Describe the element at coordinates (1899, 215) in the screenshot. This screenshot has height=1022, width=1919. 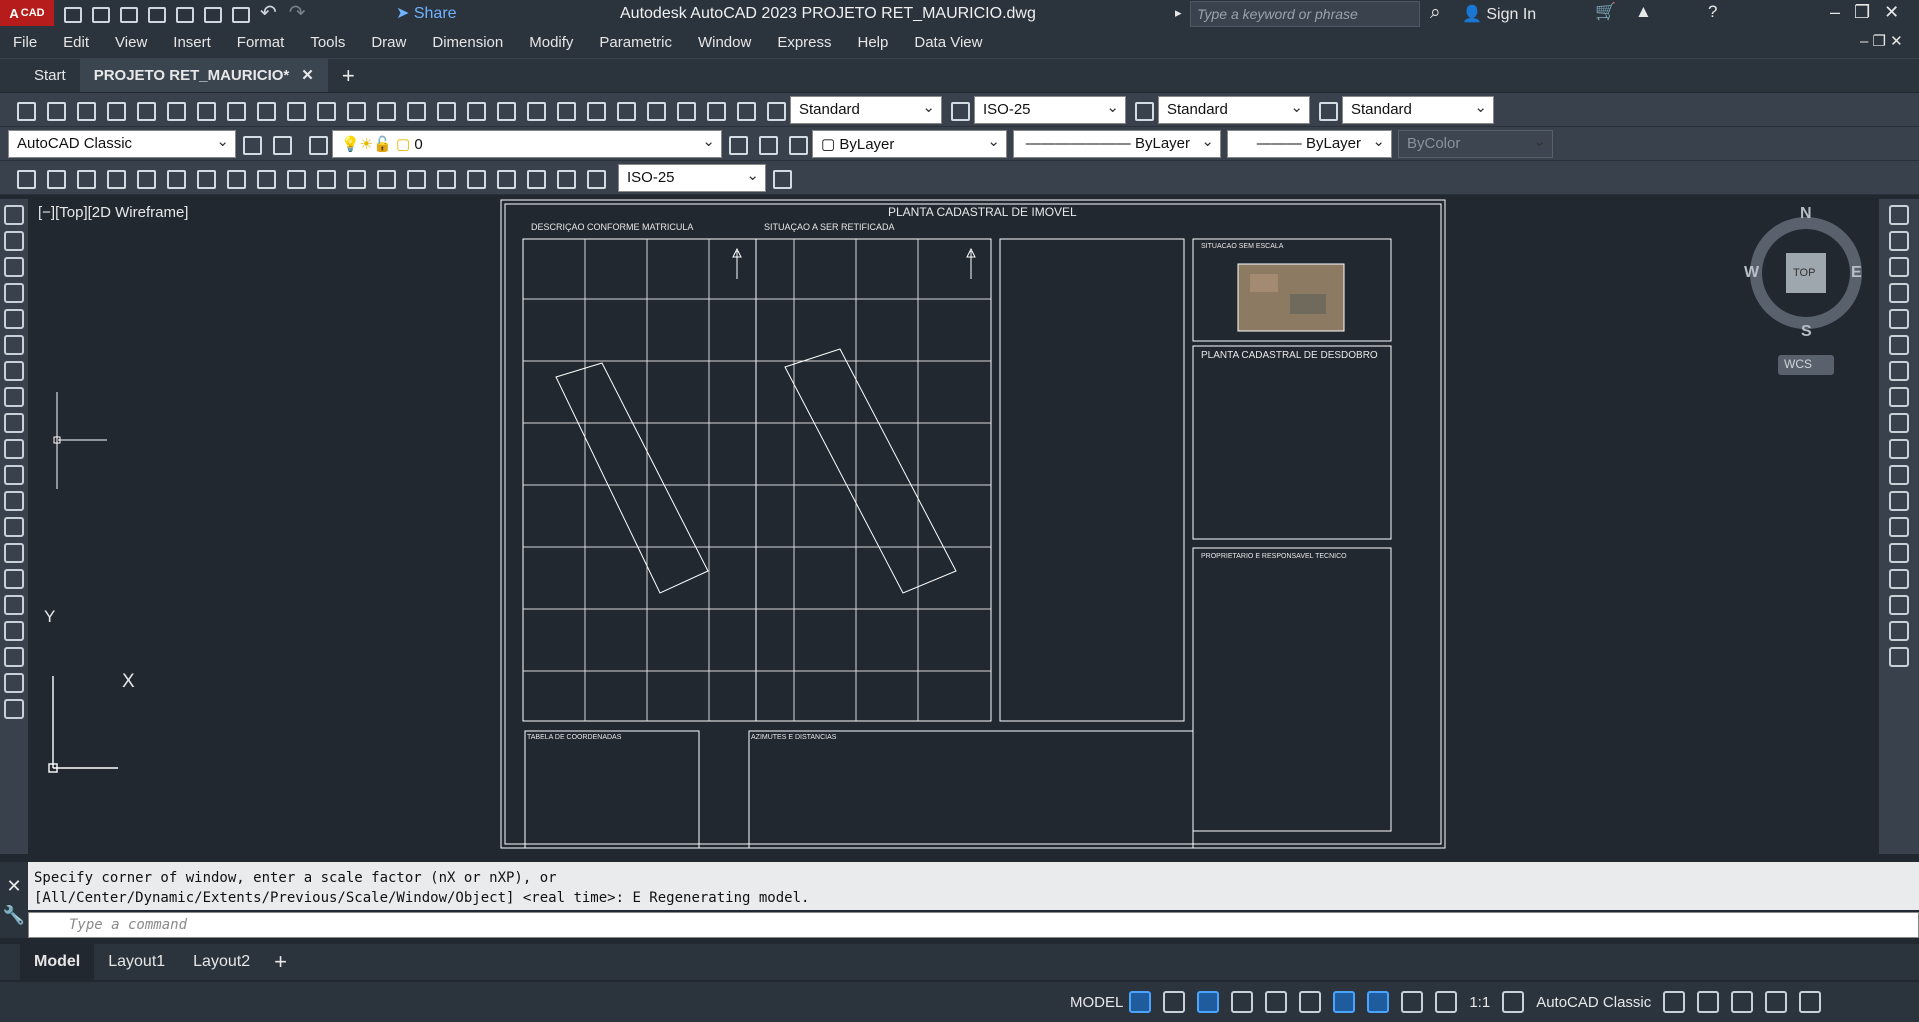
I see `erase-icon` at that location.